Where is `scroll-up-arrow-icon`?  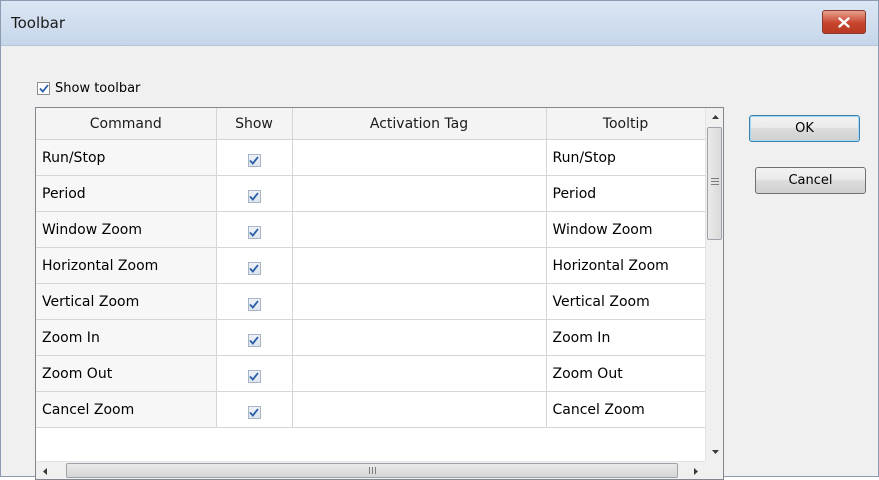
scroll-up-arrow-icon is located at coordinates (715, 117).